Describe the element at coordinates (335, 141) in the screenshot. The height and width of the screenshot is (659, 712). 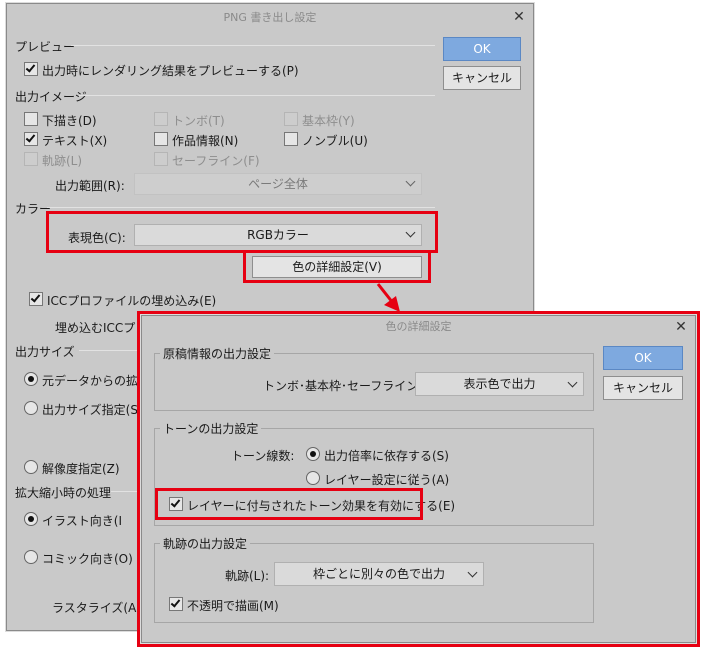
I see `nombre-label: ノンブル(U)` at that location.